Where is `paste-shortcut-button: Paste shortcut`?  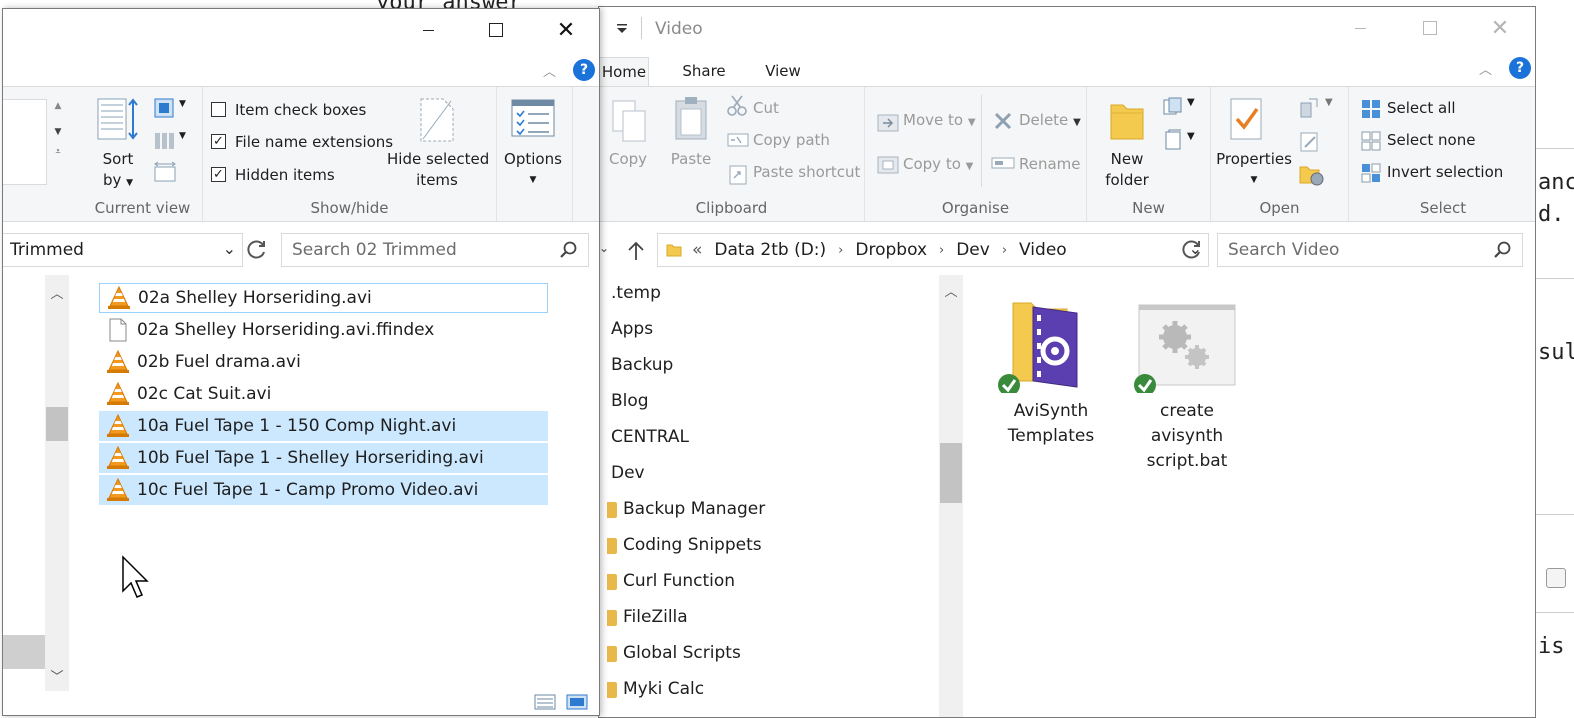 paste-shortcut-button: Paste shortcut is located at coordinates (806, 172).